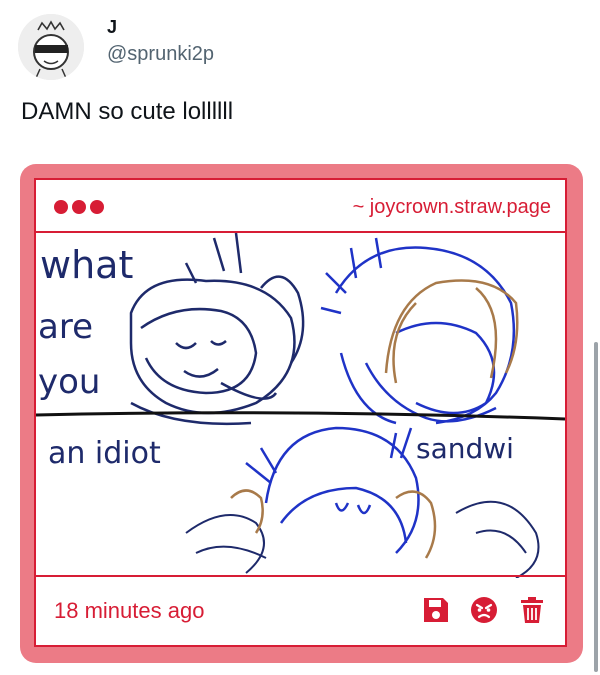 The width and height of the screenshot is (600, 675). What do you see at coordinates (112, 27) in the screenshot?
I see `author-name: J` at bounding box center [112, 27].